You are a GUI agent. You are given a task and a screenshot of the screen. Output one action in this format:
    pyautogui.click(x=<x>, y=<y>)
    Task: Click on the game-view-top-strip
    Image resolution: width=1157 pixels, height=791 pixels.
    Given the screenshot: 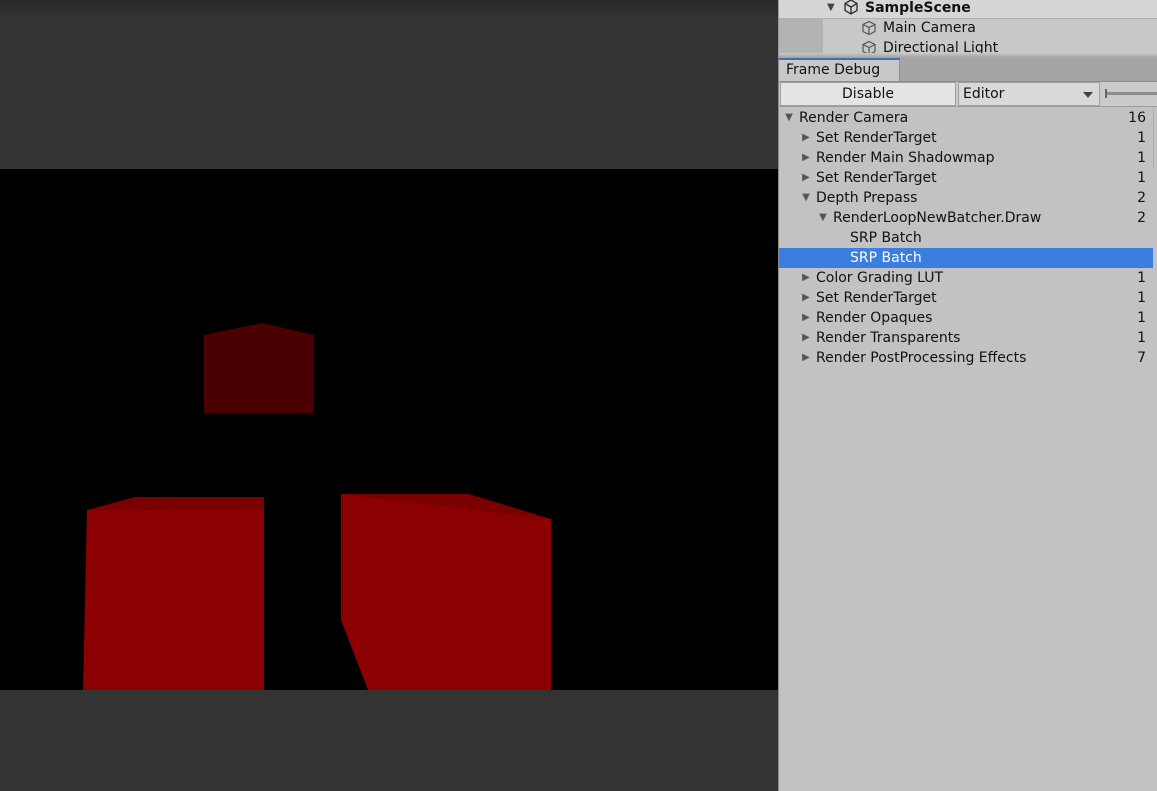 What is the action you would take?
    pyautogui.click(x=389, y=10)
    